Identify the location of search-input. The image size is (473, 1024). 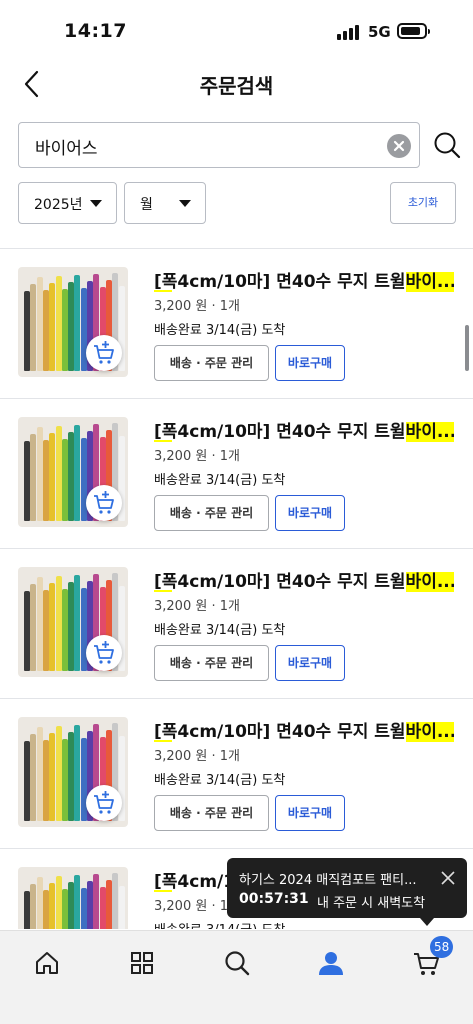
(205, 146).